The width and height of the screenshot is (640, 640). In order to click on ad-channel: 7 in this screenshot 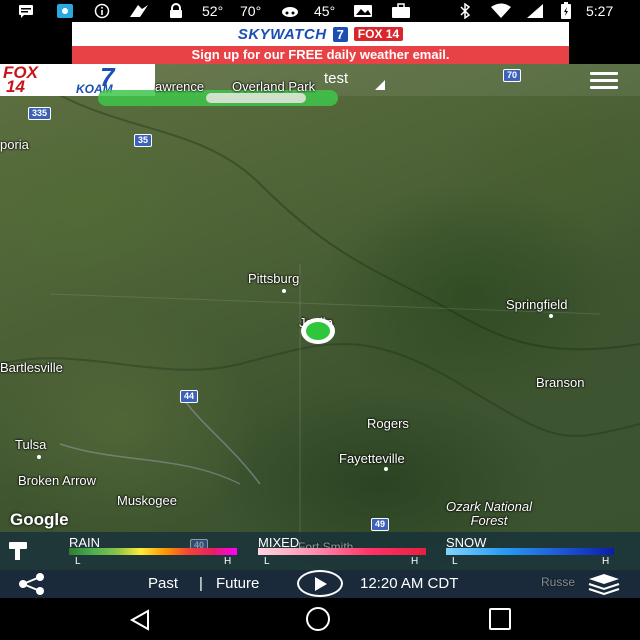, I will do `click(340, 34)`.